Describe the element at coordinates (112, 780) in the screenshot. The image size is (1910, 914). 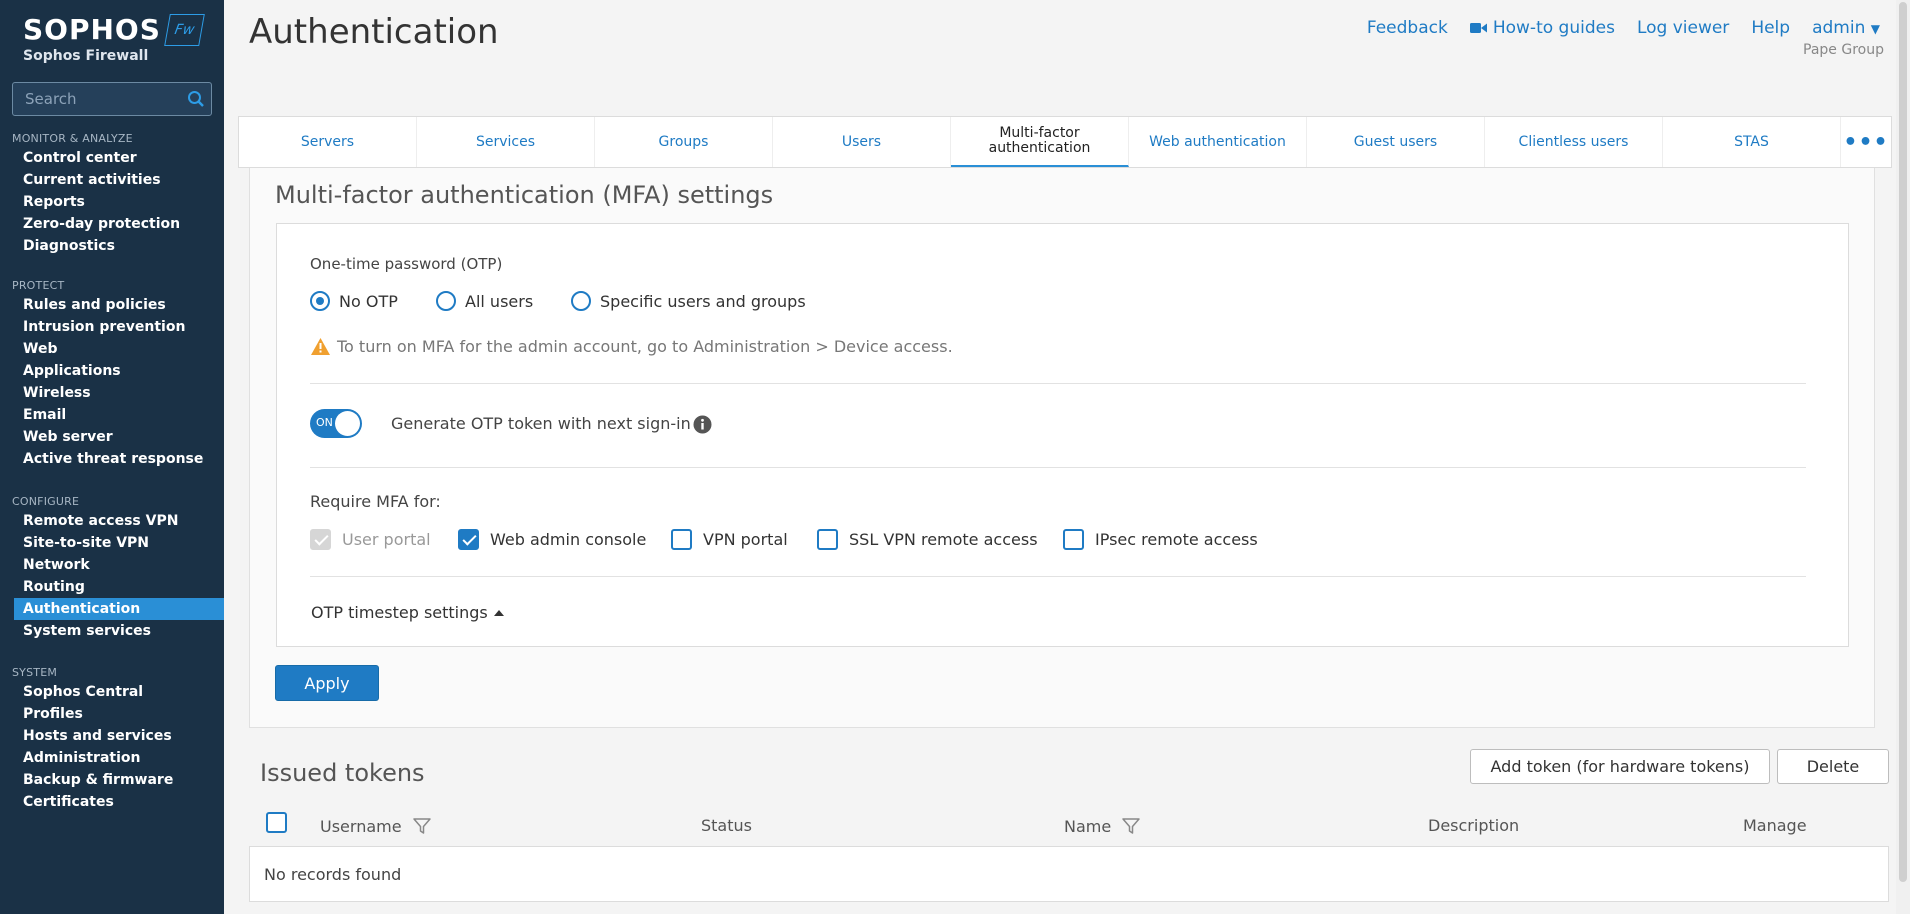
I see `sidebar-item-backup-firmware: Backup & firmware` at that location.